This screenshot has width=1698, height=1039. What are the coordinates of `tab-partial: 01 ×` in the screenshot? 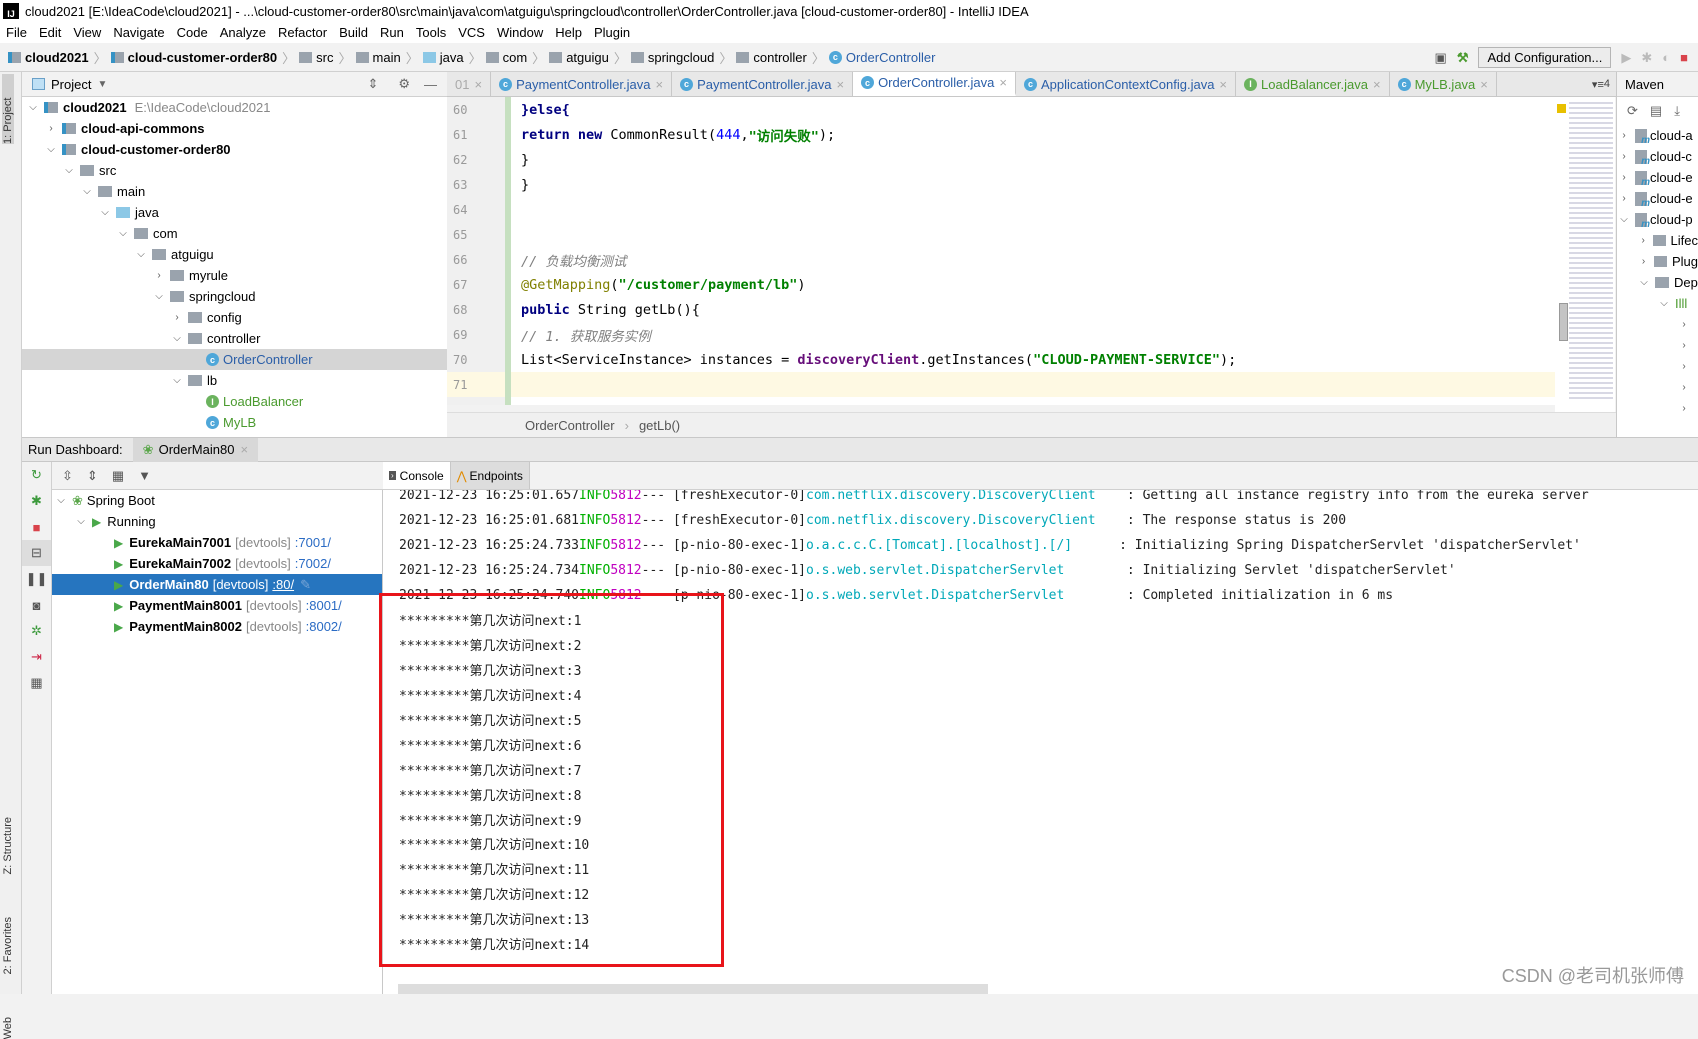 It's located at (469, 84).